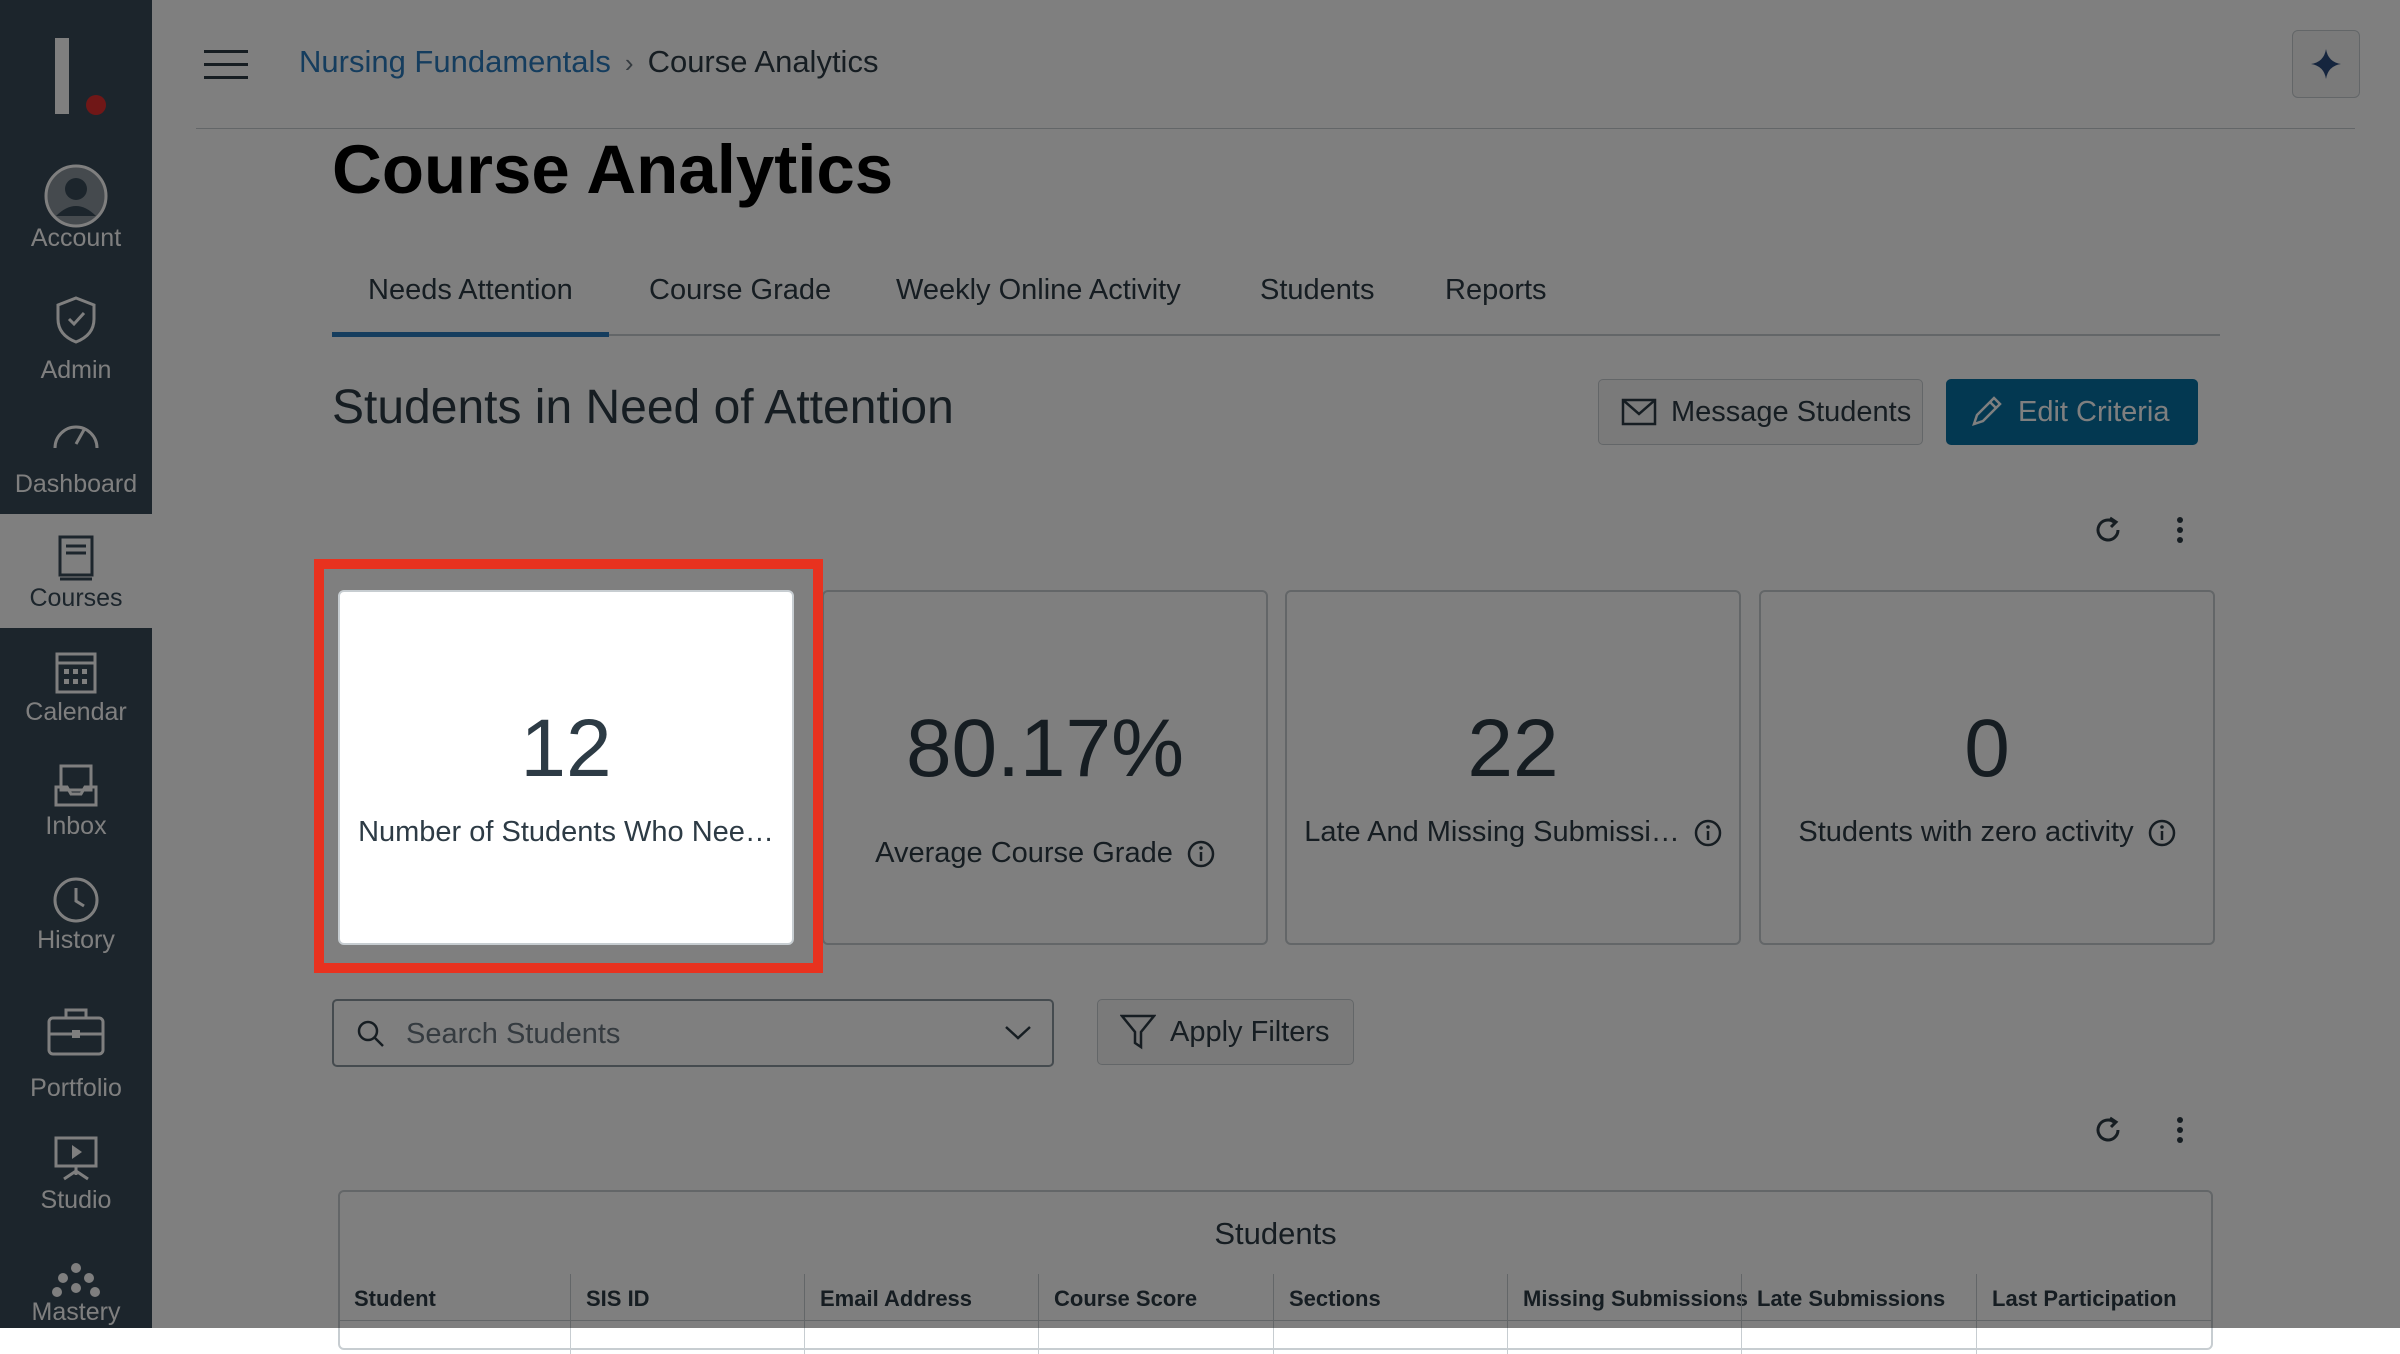 This screenshot has height=1354, width=2400. Describe the element at coordinates (1275, 1233) in the screenshot. I see `table-caption: Students` at that location.